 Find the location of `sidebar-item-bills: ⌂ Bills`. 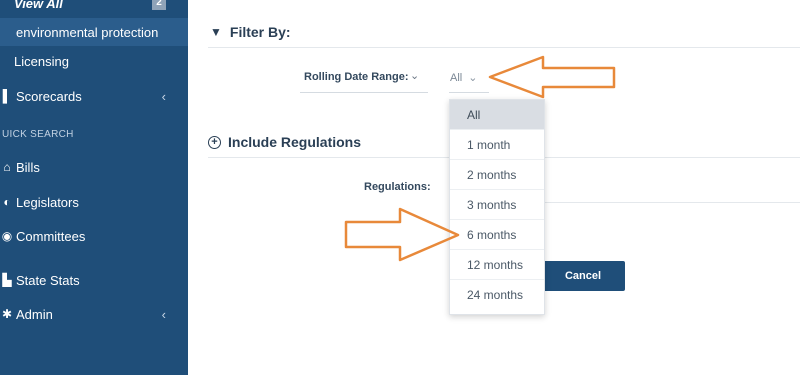

sidebar-item-bills: ⌂ Bills is located at coordinates (94, 167).